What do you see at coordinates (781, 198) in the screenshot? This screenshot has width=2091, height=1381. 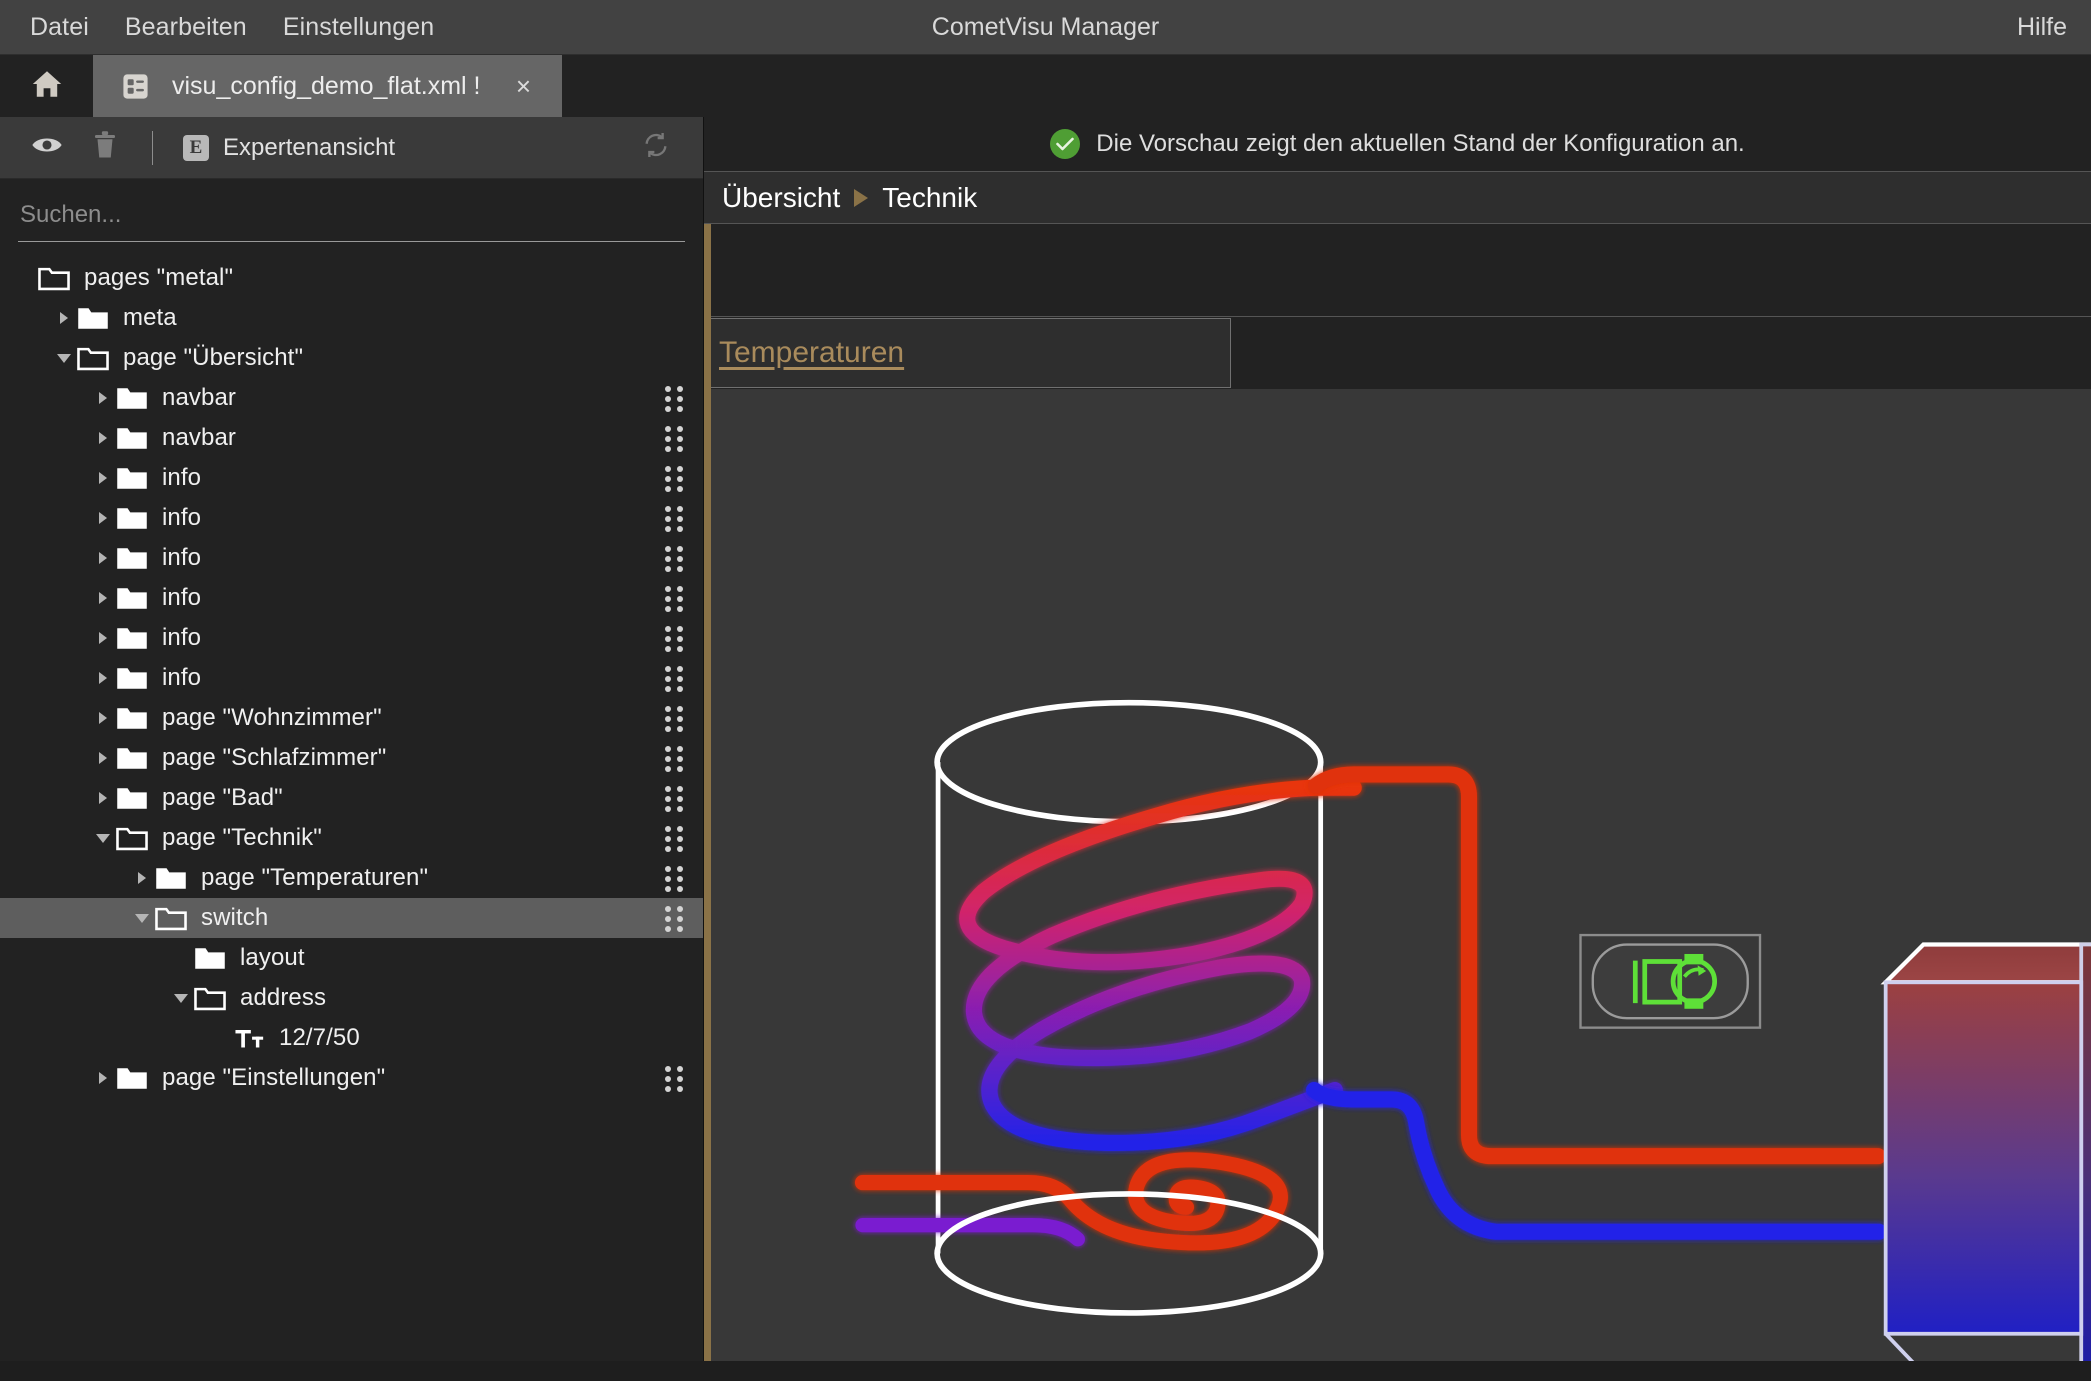 I see `breadcrumb-item-uebersicht: Übersicht` at bounding box center [781, 198].